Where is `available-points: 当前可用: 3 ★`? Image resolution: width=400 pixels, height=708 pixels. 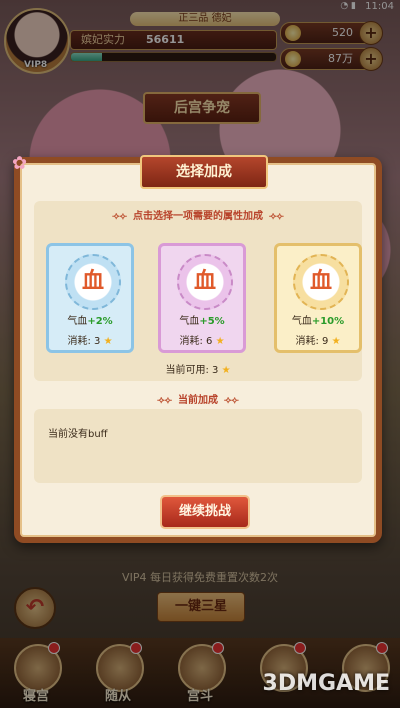 available-points: 当前可用: 3 ★ is located at coordinates (198, 370).